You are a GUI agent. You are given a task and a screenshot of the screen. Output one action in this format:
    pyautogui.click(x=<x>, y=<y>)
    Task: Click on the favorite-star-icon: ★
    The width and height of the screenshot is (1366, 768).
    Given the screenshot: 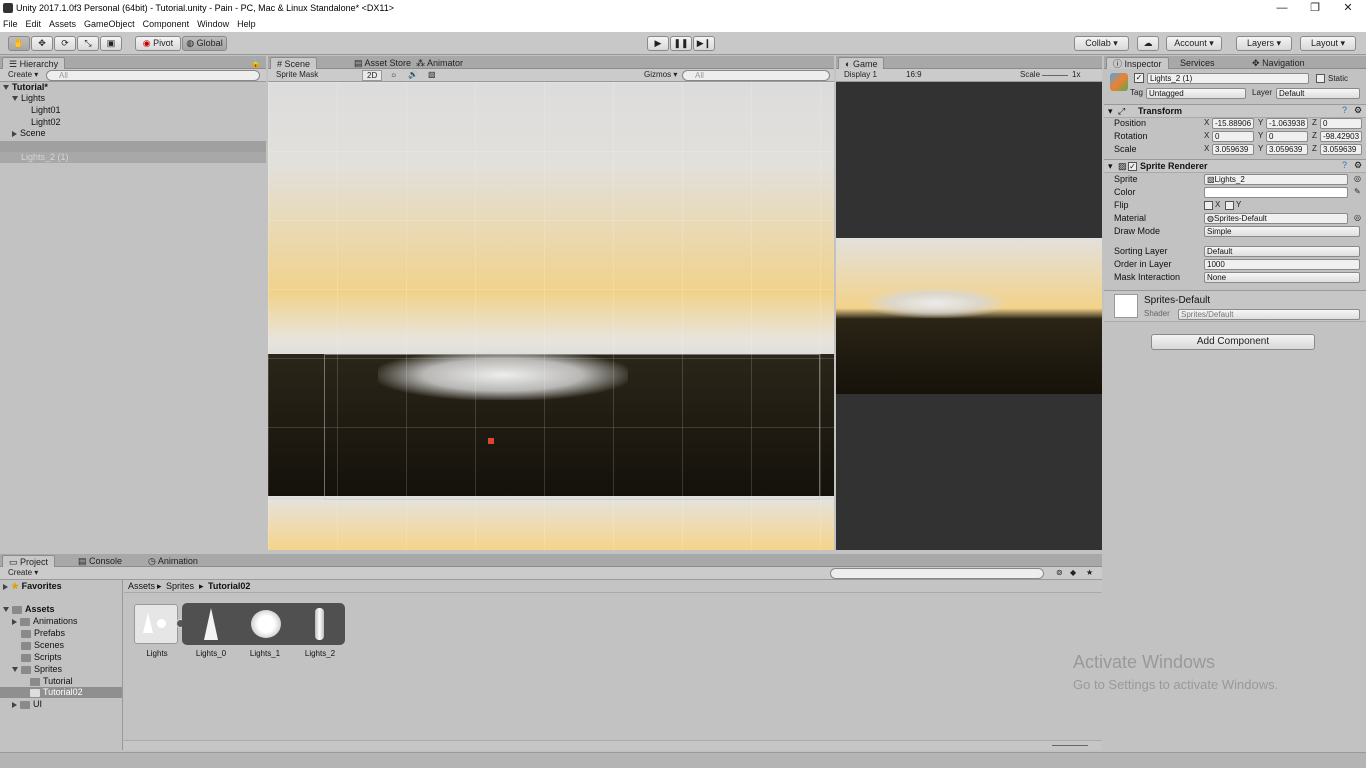 What is the action you would take?
    pyautogui.click(x=1089, y=573)
    